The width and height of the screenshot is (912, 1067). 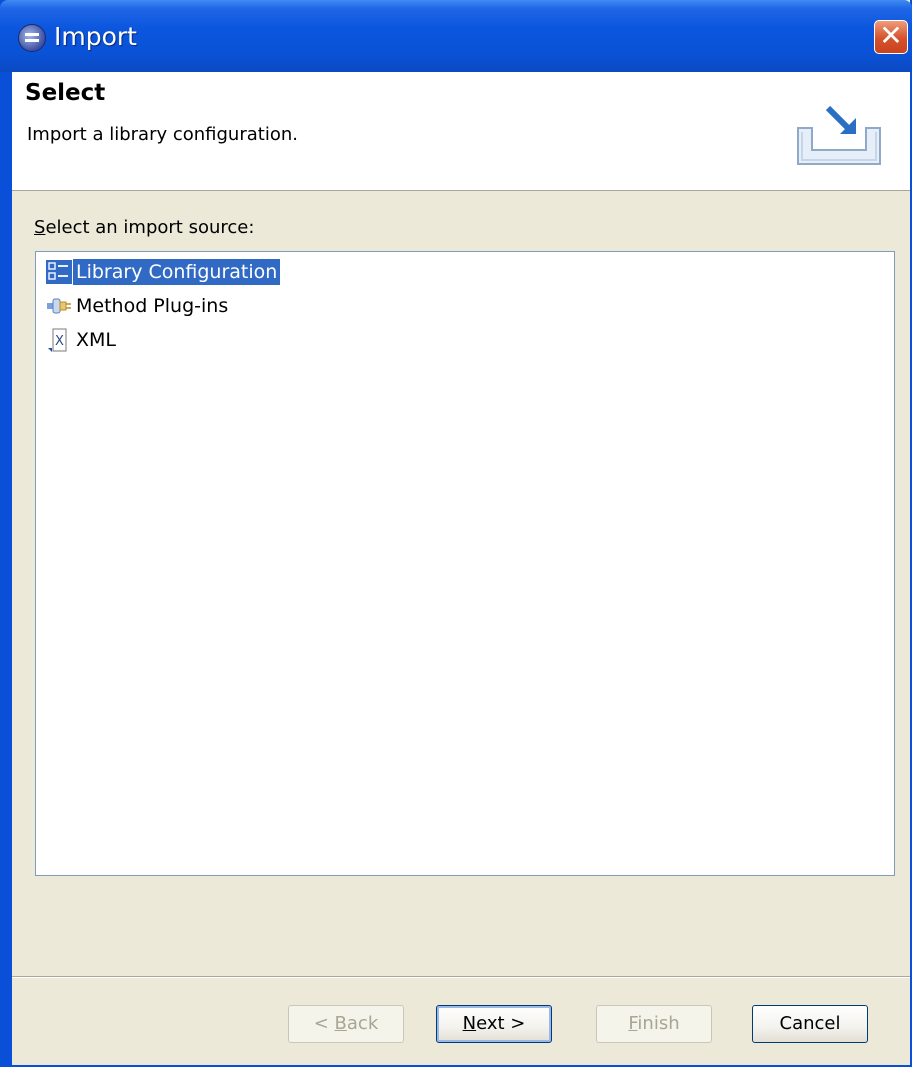 I want to click on page-title: Select, so click(x=65, y=93).